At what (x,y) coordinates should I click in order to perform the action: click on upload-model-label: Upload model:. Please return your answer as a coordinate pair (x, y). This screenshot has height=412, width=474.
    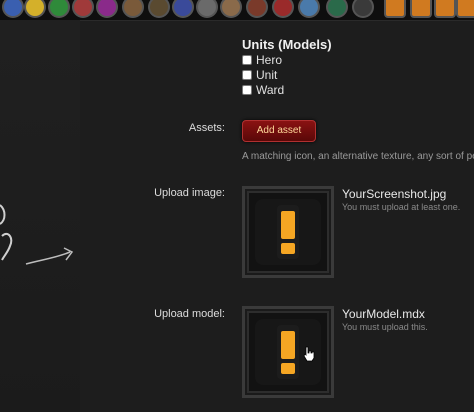
    Looking at the image, I should click on (189, 314).